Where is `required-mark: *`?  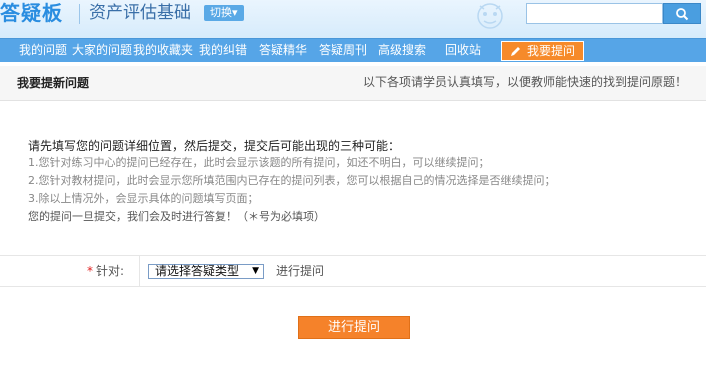
required-mark: * is located at coordinates (90, 271).